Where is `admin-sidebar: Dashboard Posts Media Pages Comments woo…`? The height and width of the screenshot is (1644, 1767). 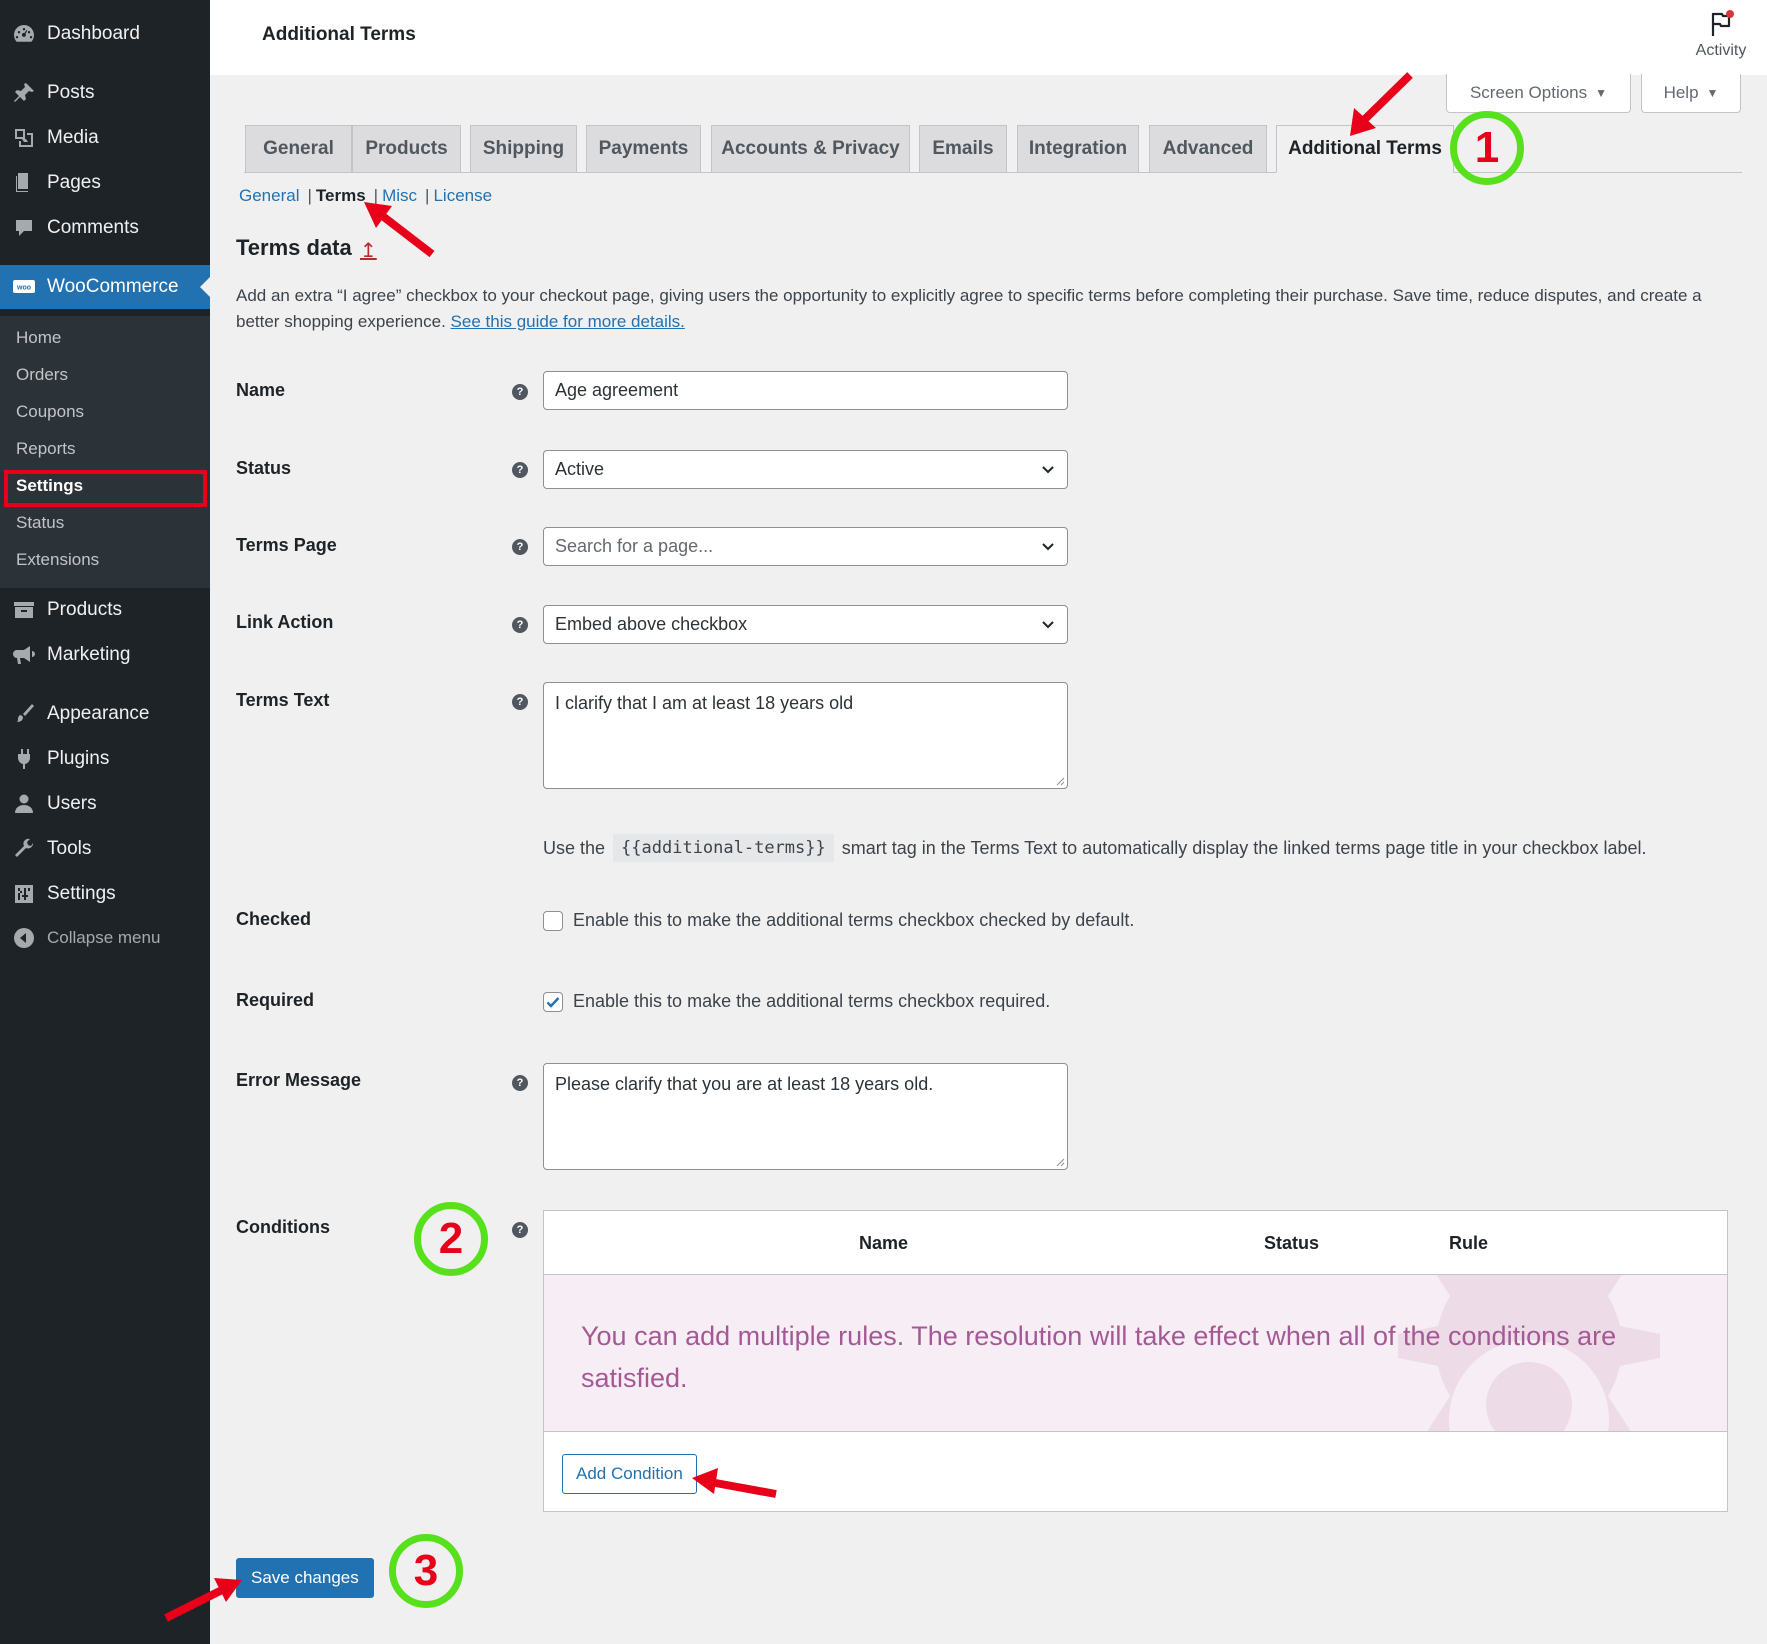 admin-sidebar: Dashboard Posts Media Pages Comments woo… is located at coordinates (105, 822).